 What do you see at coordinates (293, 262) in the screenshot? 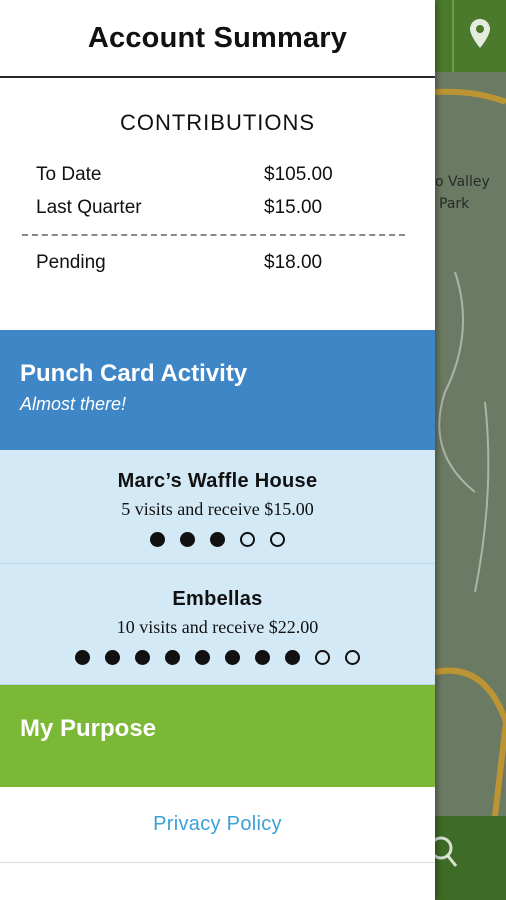
I see `pending-value: $18.00` at bounding box center [293, 262].